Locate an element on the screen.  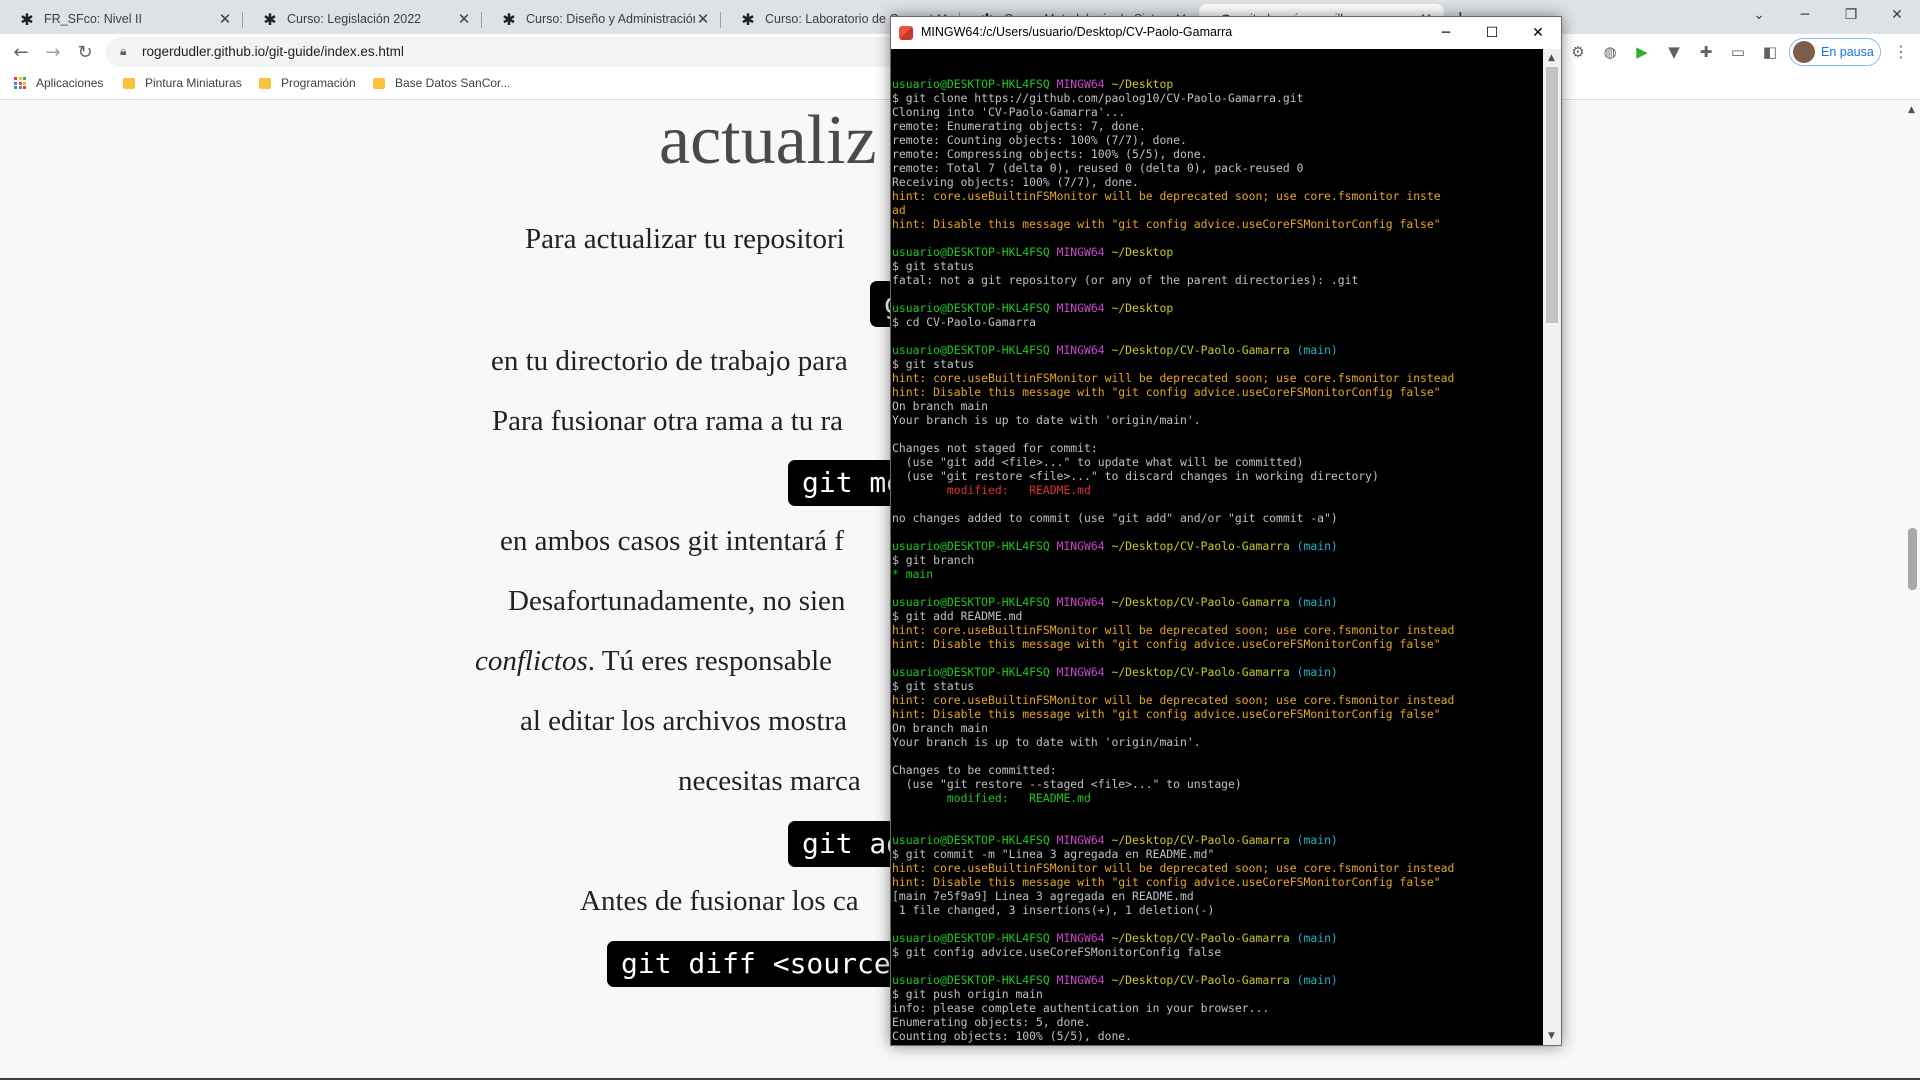
browser-close-icon: ✕ is located at coordinates (1897, 15).